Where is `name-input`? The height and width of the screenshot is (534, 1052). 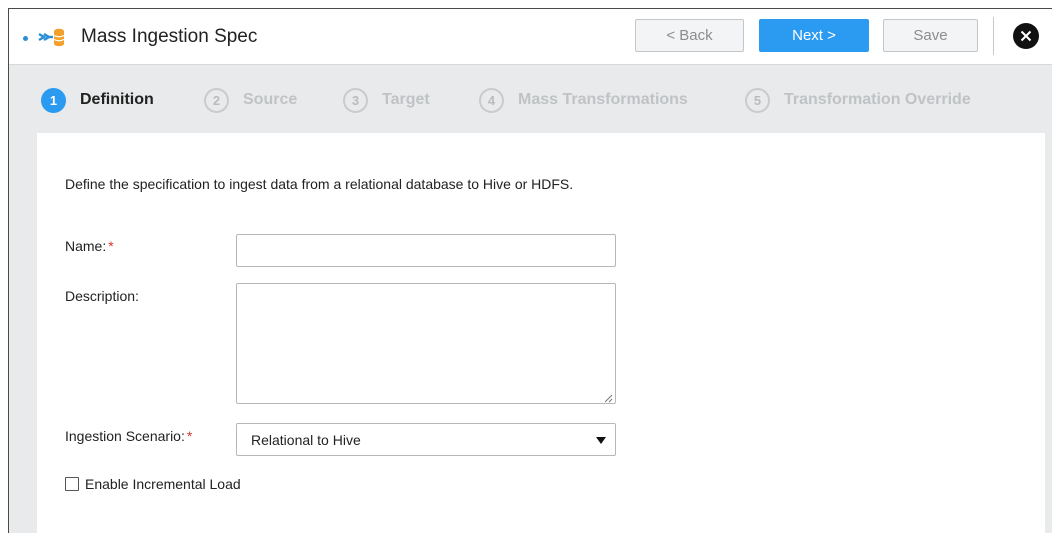 name-input is located at coordinates (426, 250).